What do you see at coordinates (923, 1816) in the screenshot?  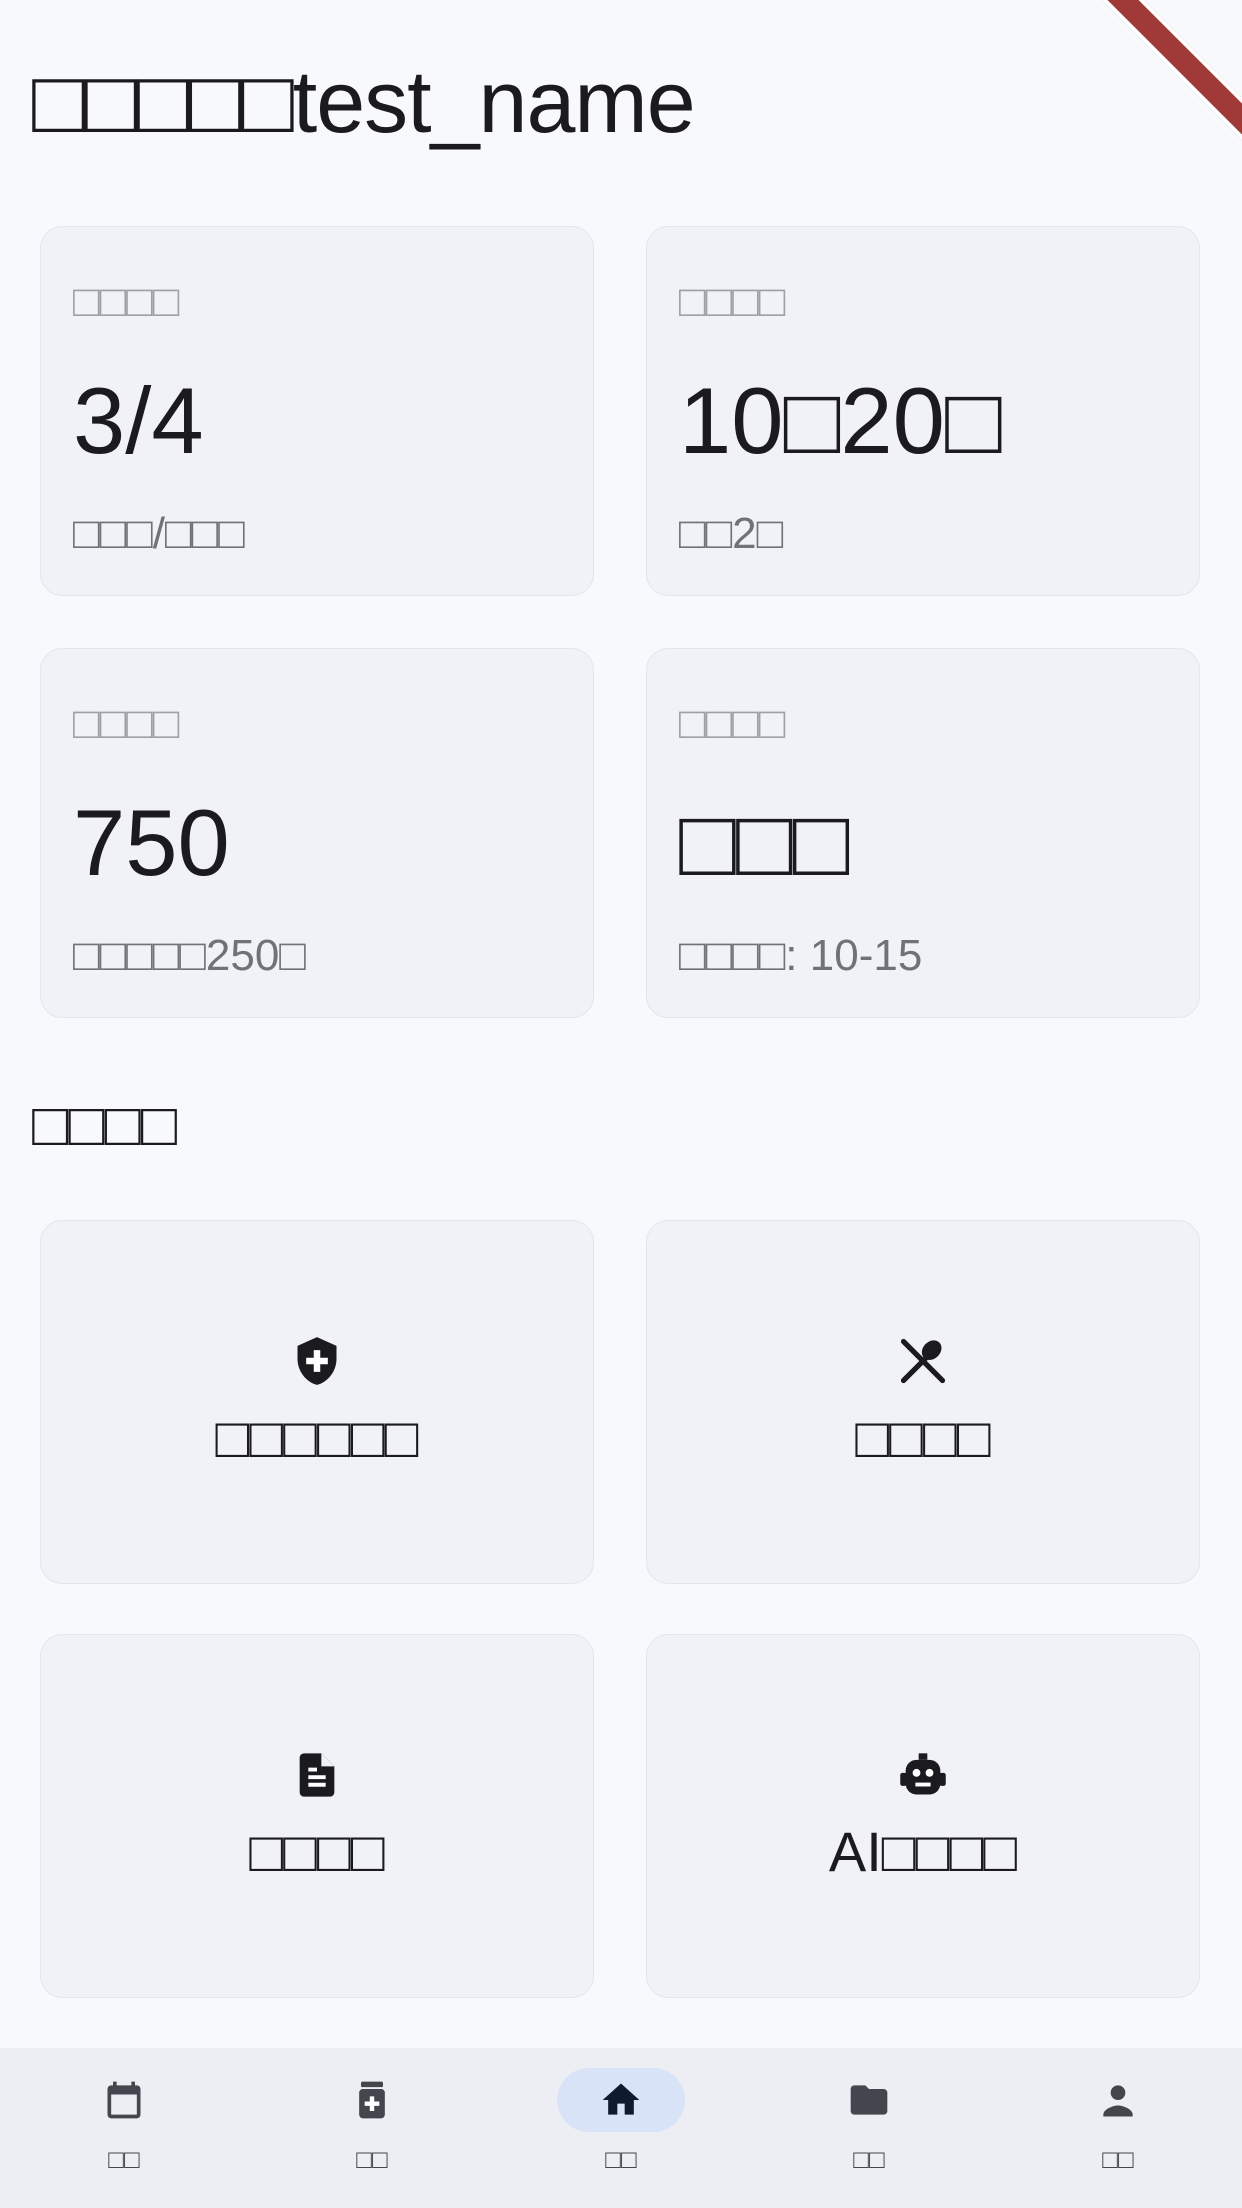 I see `action-card-4: AI□□□□` at bounding box center [923, 1816].